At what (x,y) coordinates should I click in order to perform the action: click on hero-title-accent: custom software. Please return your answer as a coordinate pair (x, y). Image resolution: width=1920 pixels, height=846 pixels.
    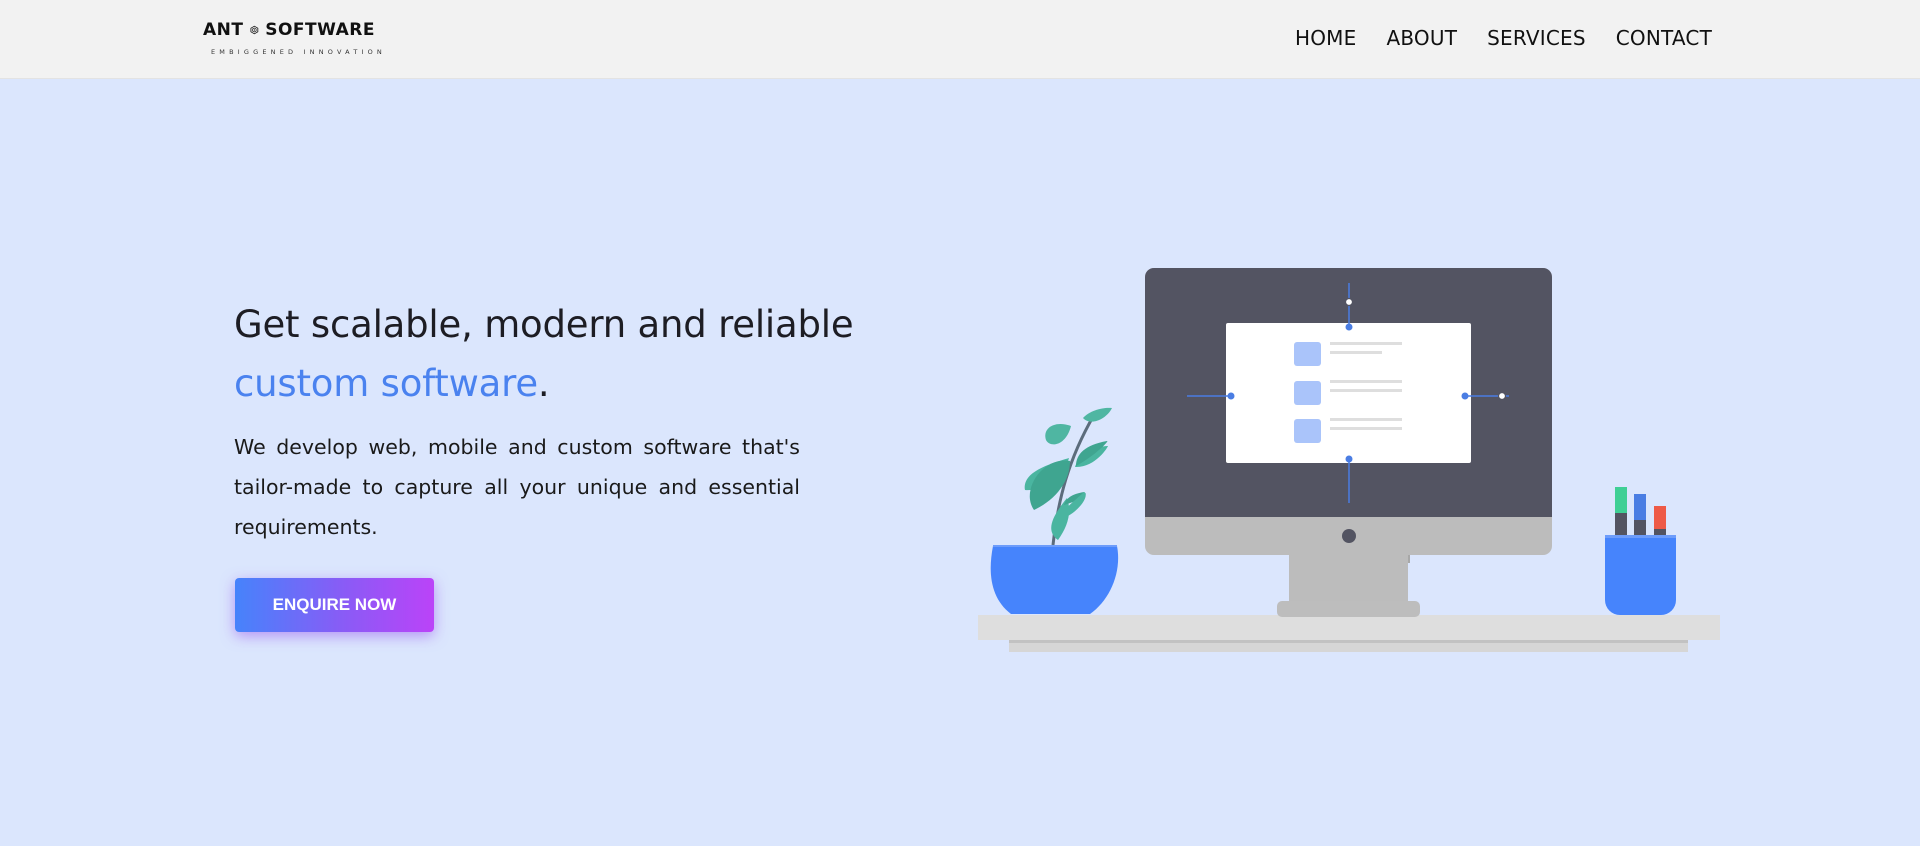
    Looking at the image, I should click on (386, 383).